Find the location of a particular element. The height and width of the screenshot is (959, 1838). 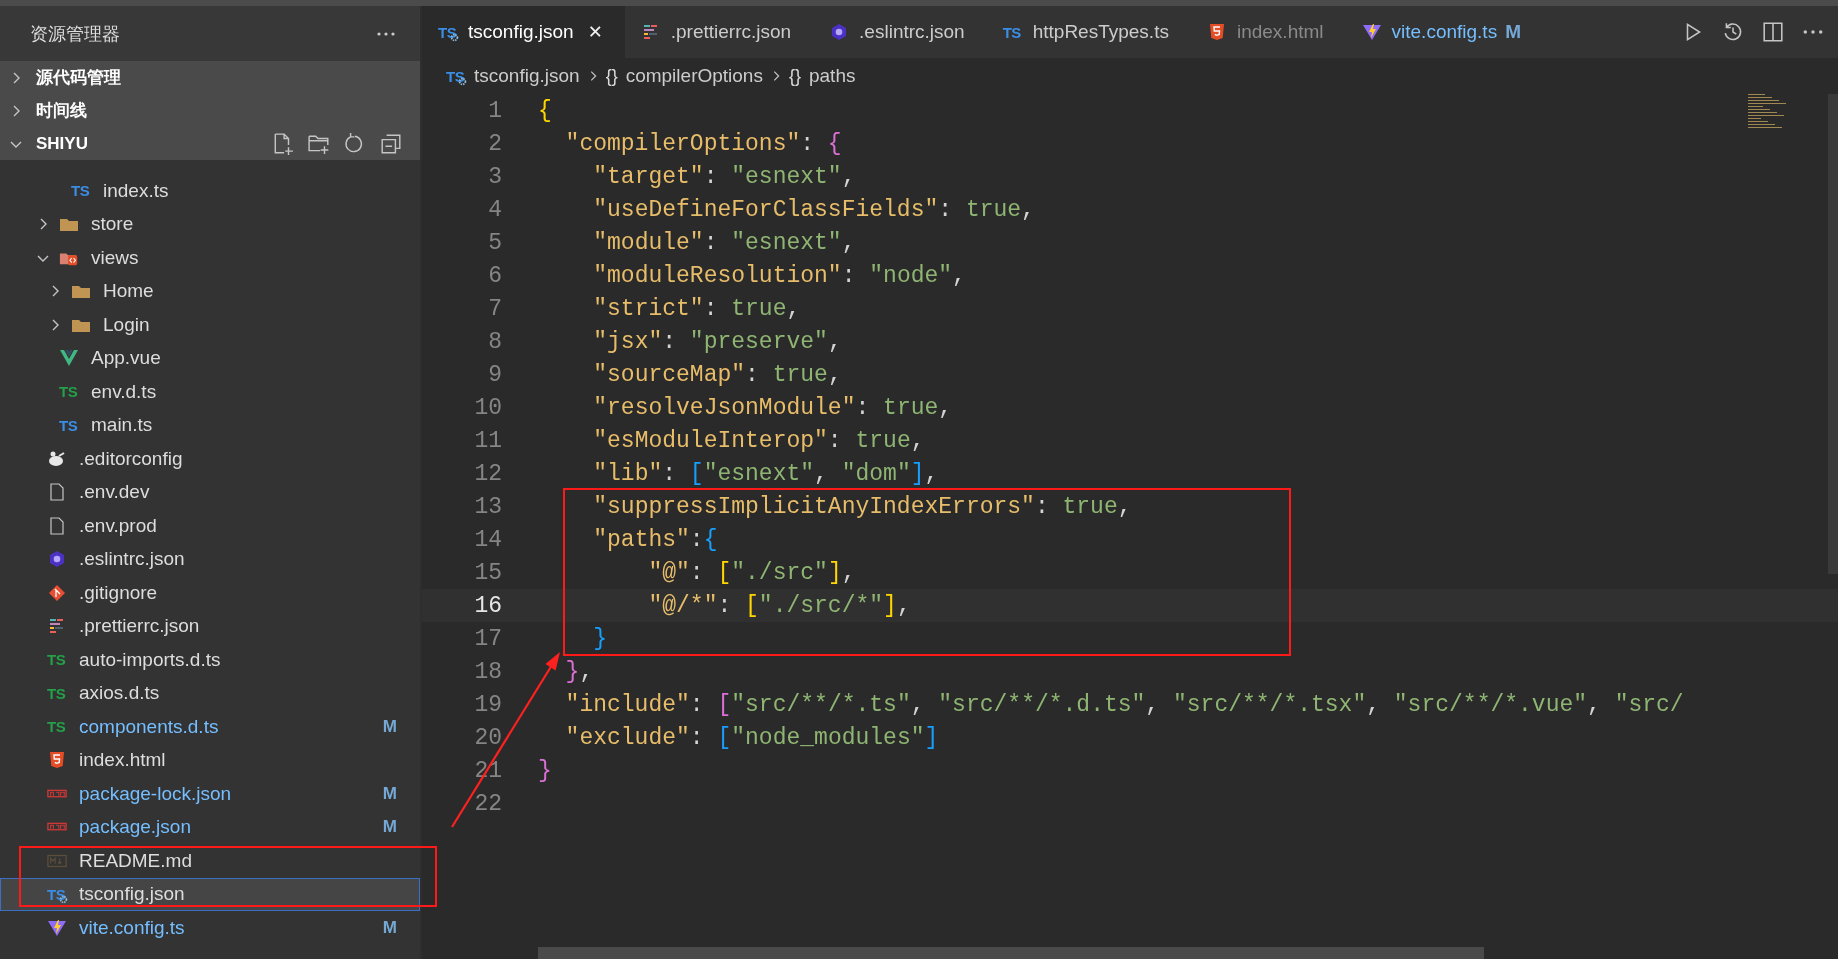

code-line: "lib": ["esnext", "dom"], is located at coordinates (765, 473).